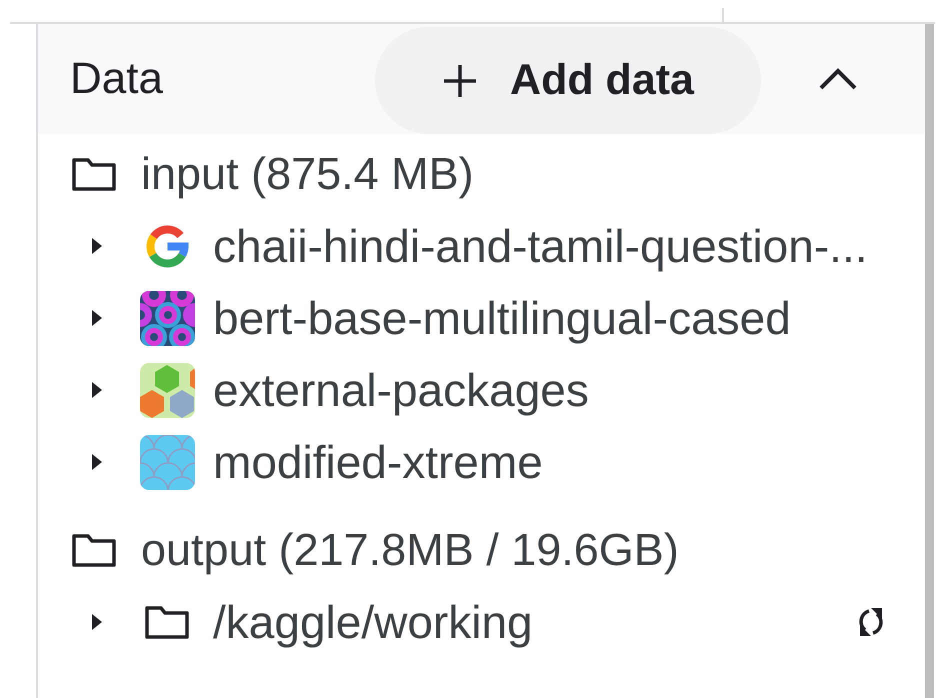 The width and height of the screenshot is (945, 698). I want to click on plus-icon, so click(460, 80).